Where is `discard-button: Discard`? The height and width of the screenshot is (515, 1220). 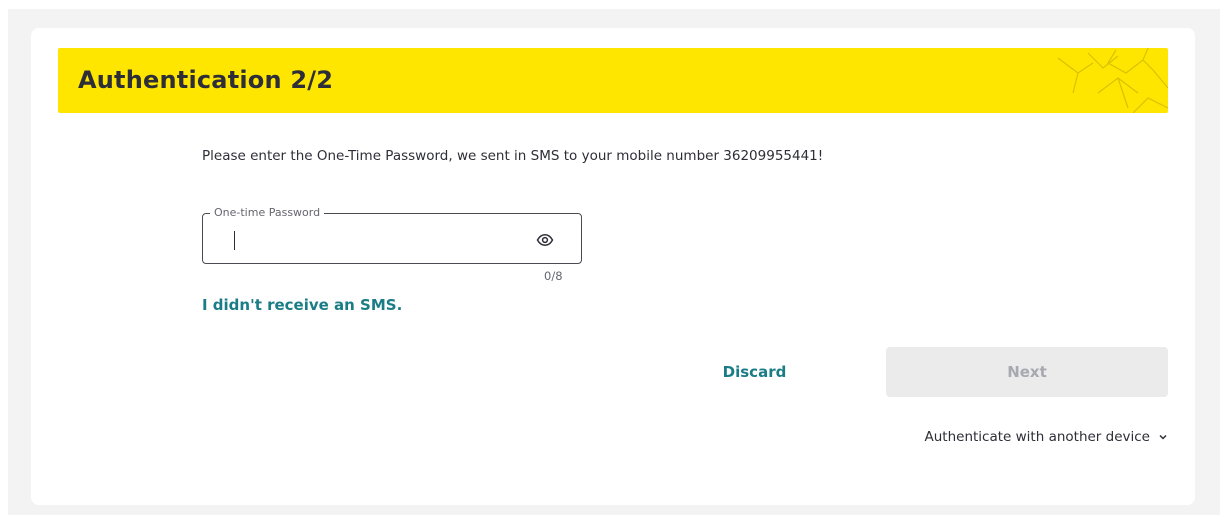
discard-button: Discard is located at coordinates (754, 372).